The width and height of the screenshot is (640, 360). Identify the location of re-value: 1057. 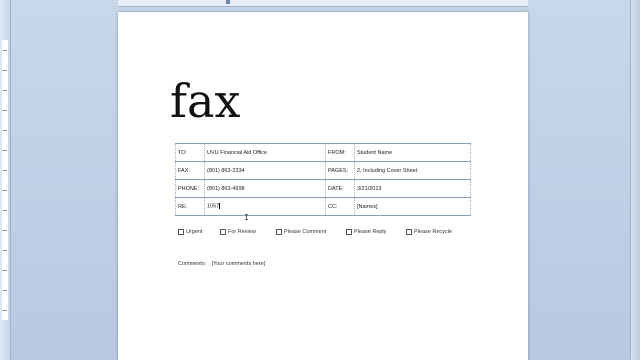
(213, 207).